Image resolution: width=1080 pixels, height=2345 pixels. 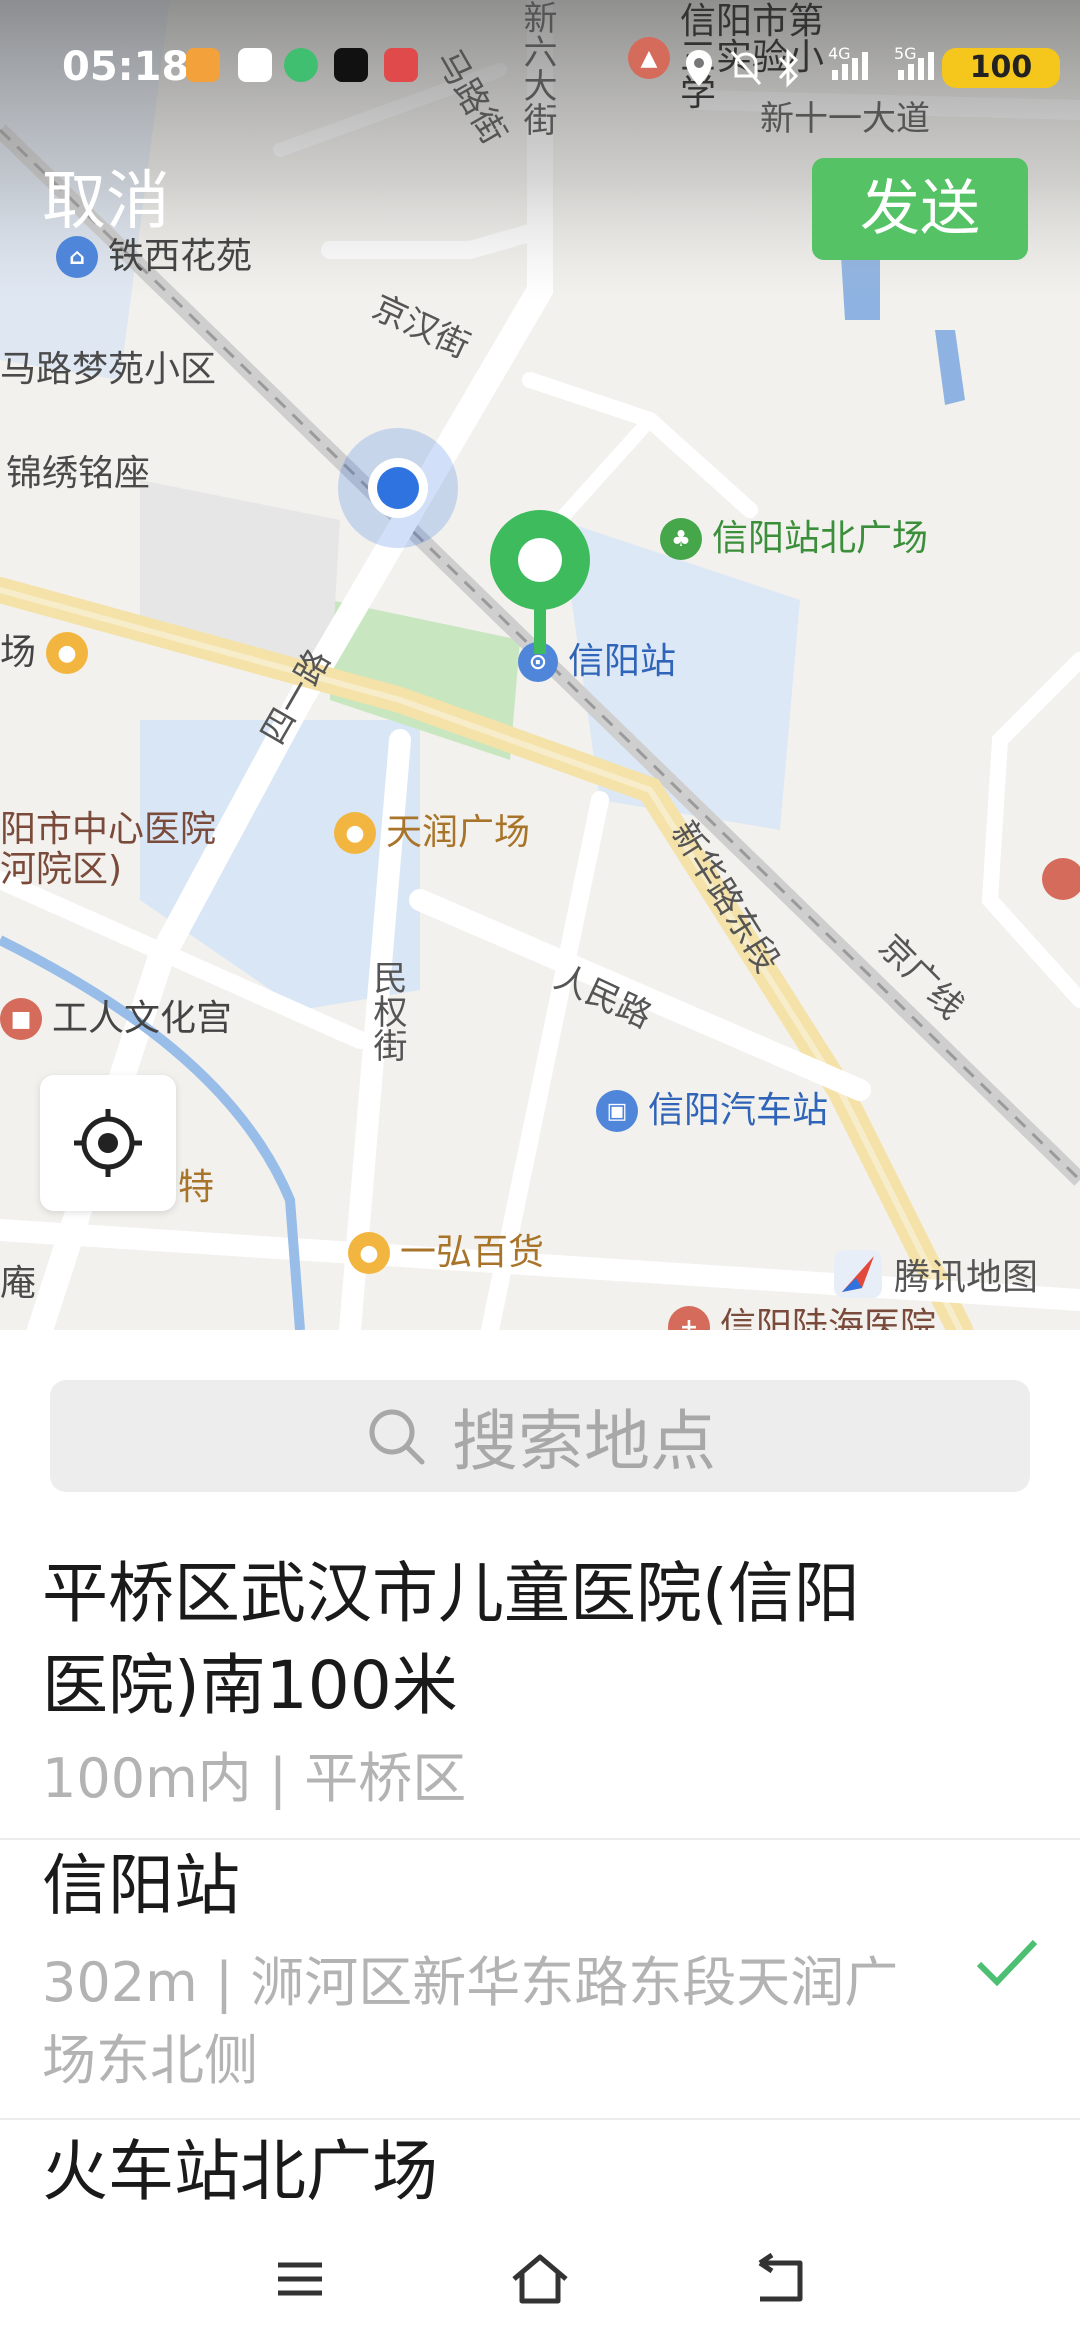 What do you see at coordinates (18, 1283) in the screenshot?
I see `label-an: 庵` at bounding box center [18, 1283].